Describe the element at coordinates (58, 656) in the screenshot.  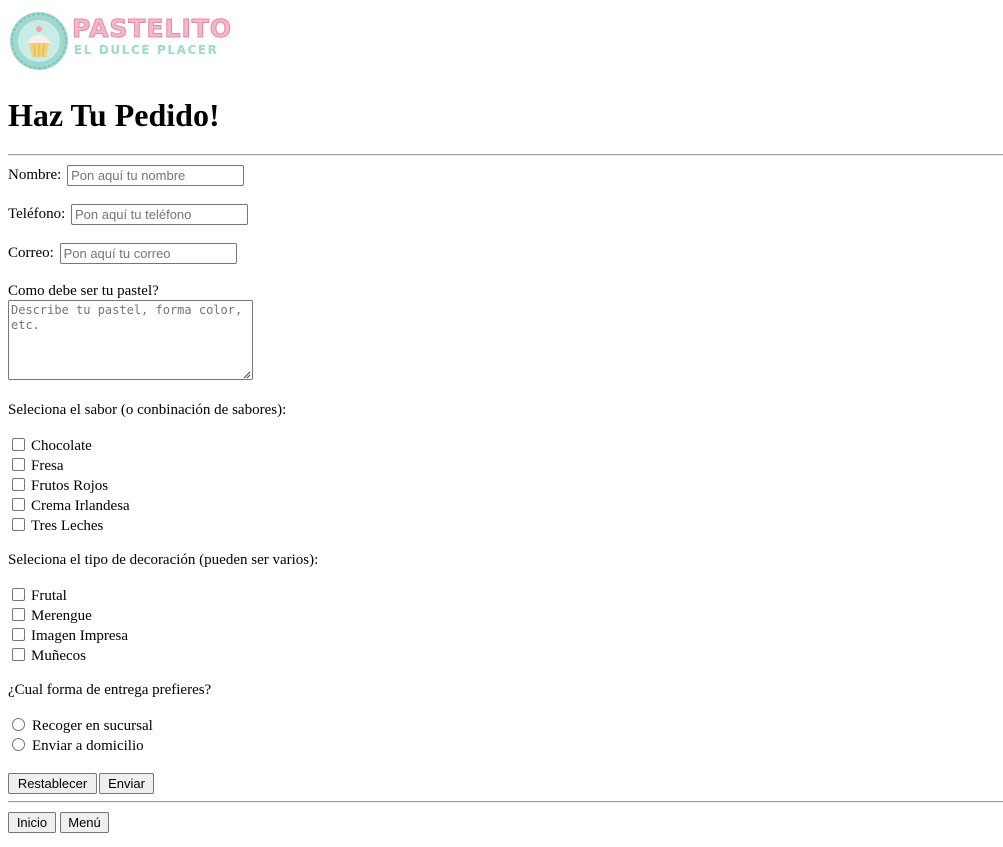
I see `decoracion-label: Muñecos` at that location.